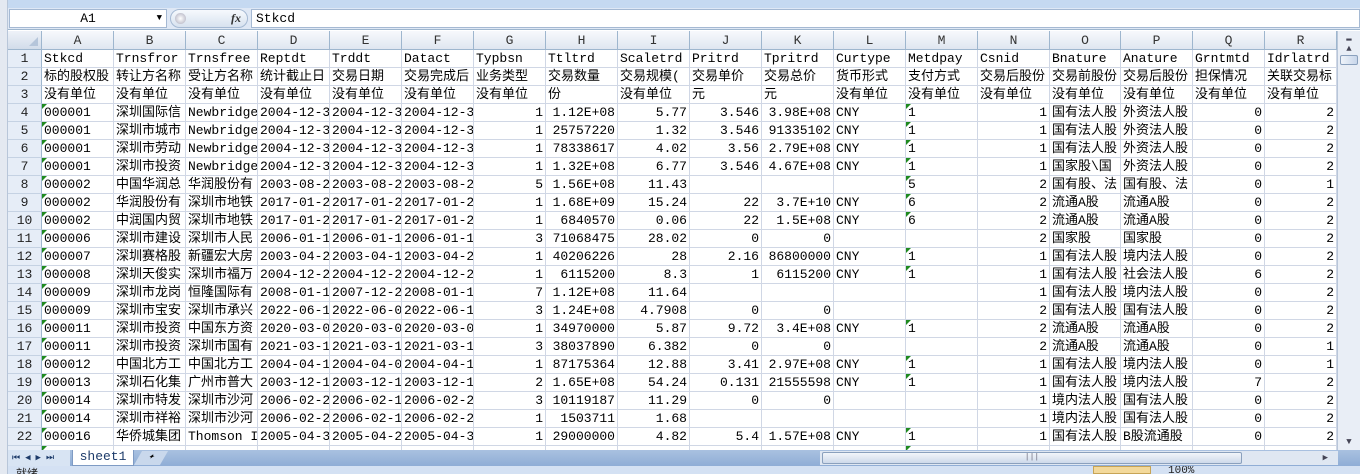 The height and width of the screenshot is (474, 1360). I want to click on cell-R18: 1, so click(1301, 365).